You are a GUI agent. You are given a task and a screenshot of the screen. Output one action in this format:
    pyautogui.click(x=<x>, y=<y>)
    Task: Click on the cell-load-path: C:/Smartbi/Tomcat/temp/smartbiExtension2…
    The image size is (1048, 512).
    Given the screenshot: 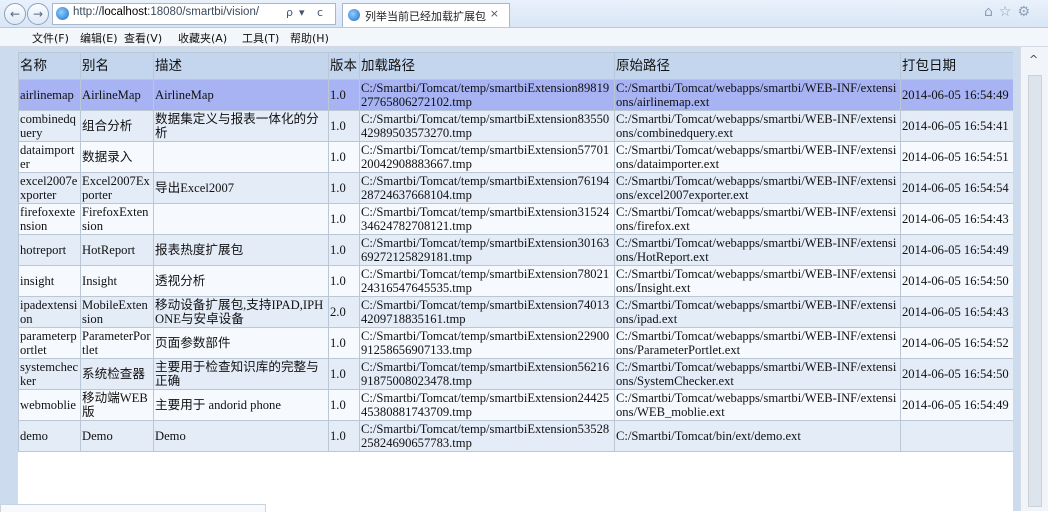 What is the action you would take?
    pyautogui.click(x=487, y=405)
    